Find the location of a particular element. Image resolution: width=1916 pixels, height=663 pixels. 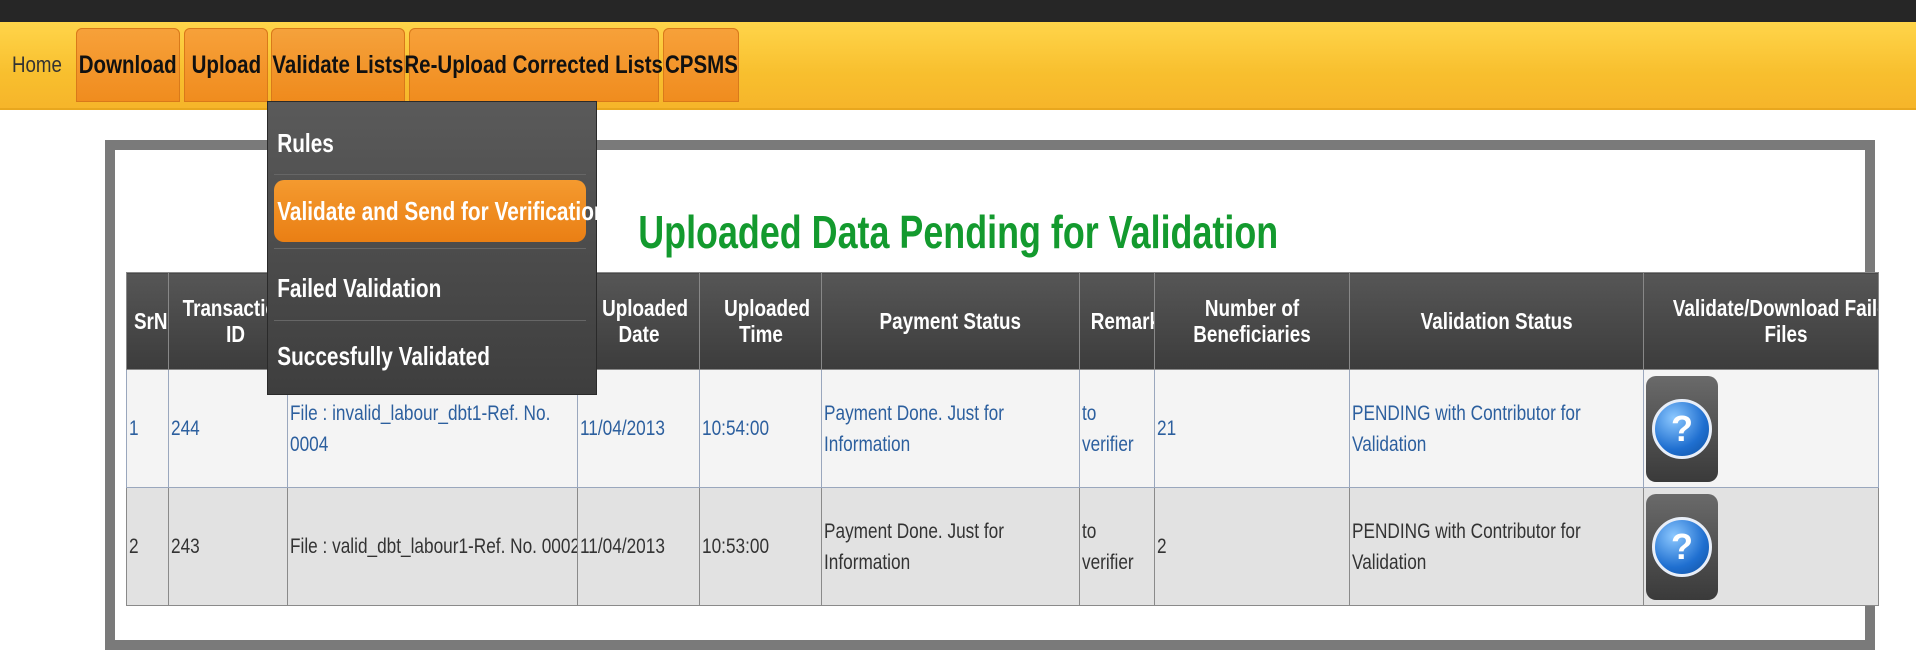

menu-item-validate-and-send-label: Validate and Send for Verification is located at coordinates (442, 210).